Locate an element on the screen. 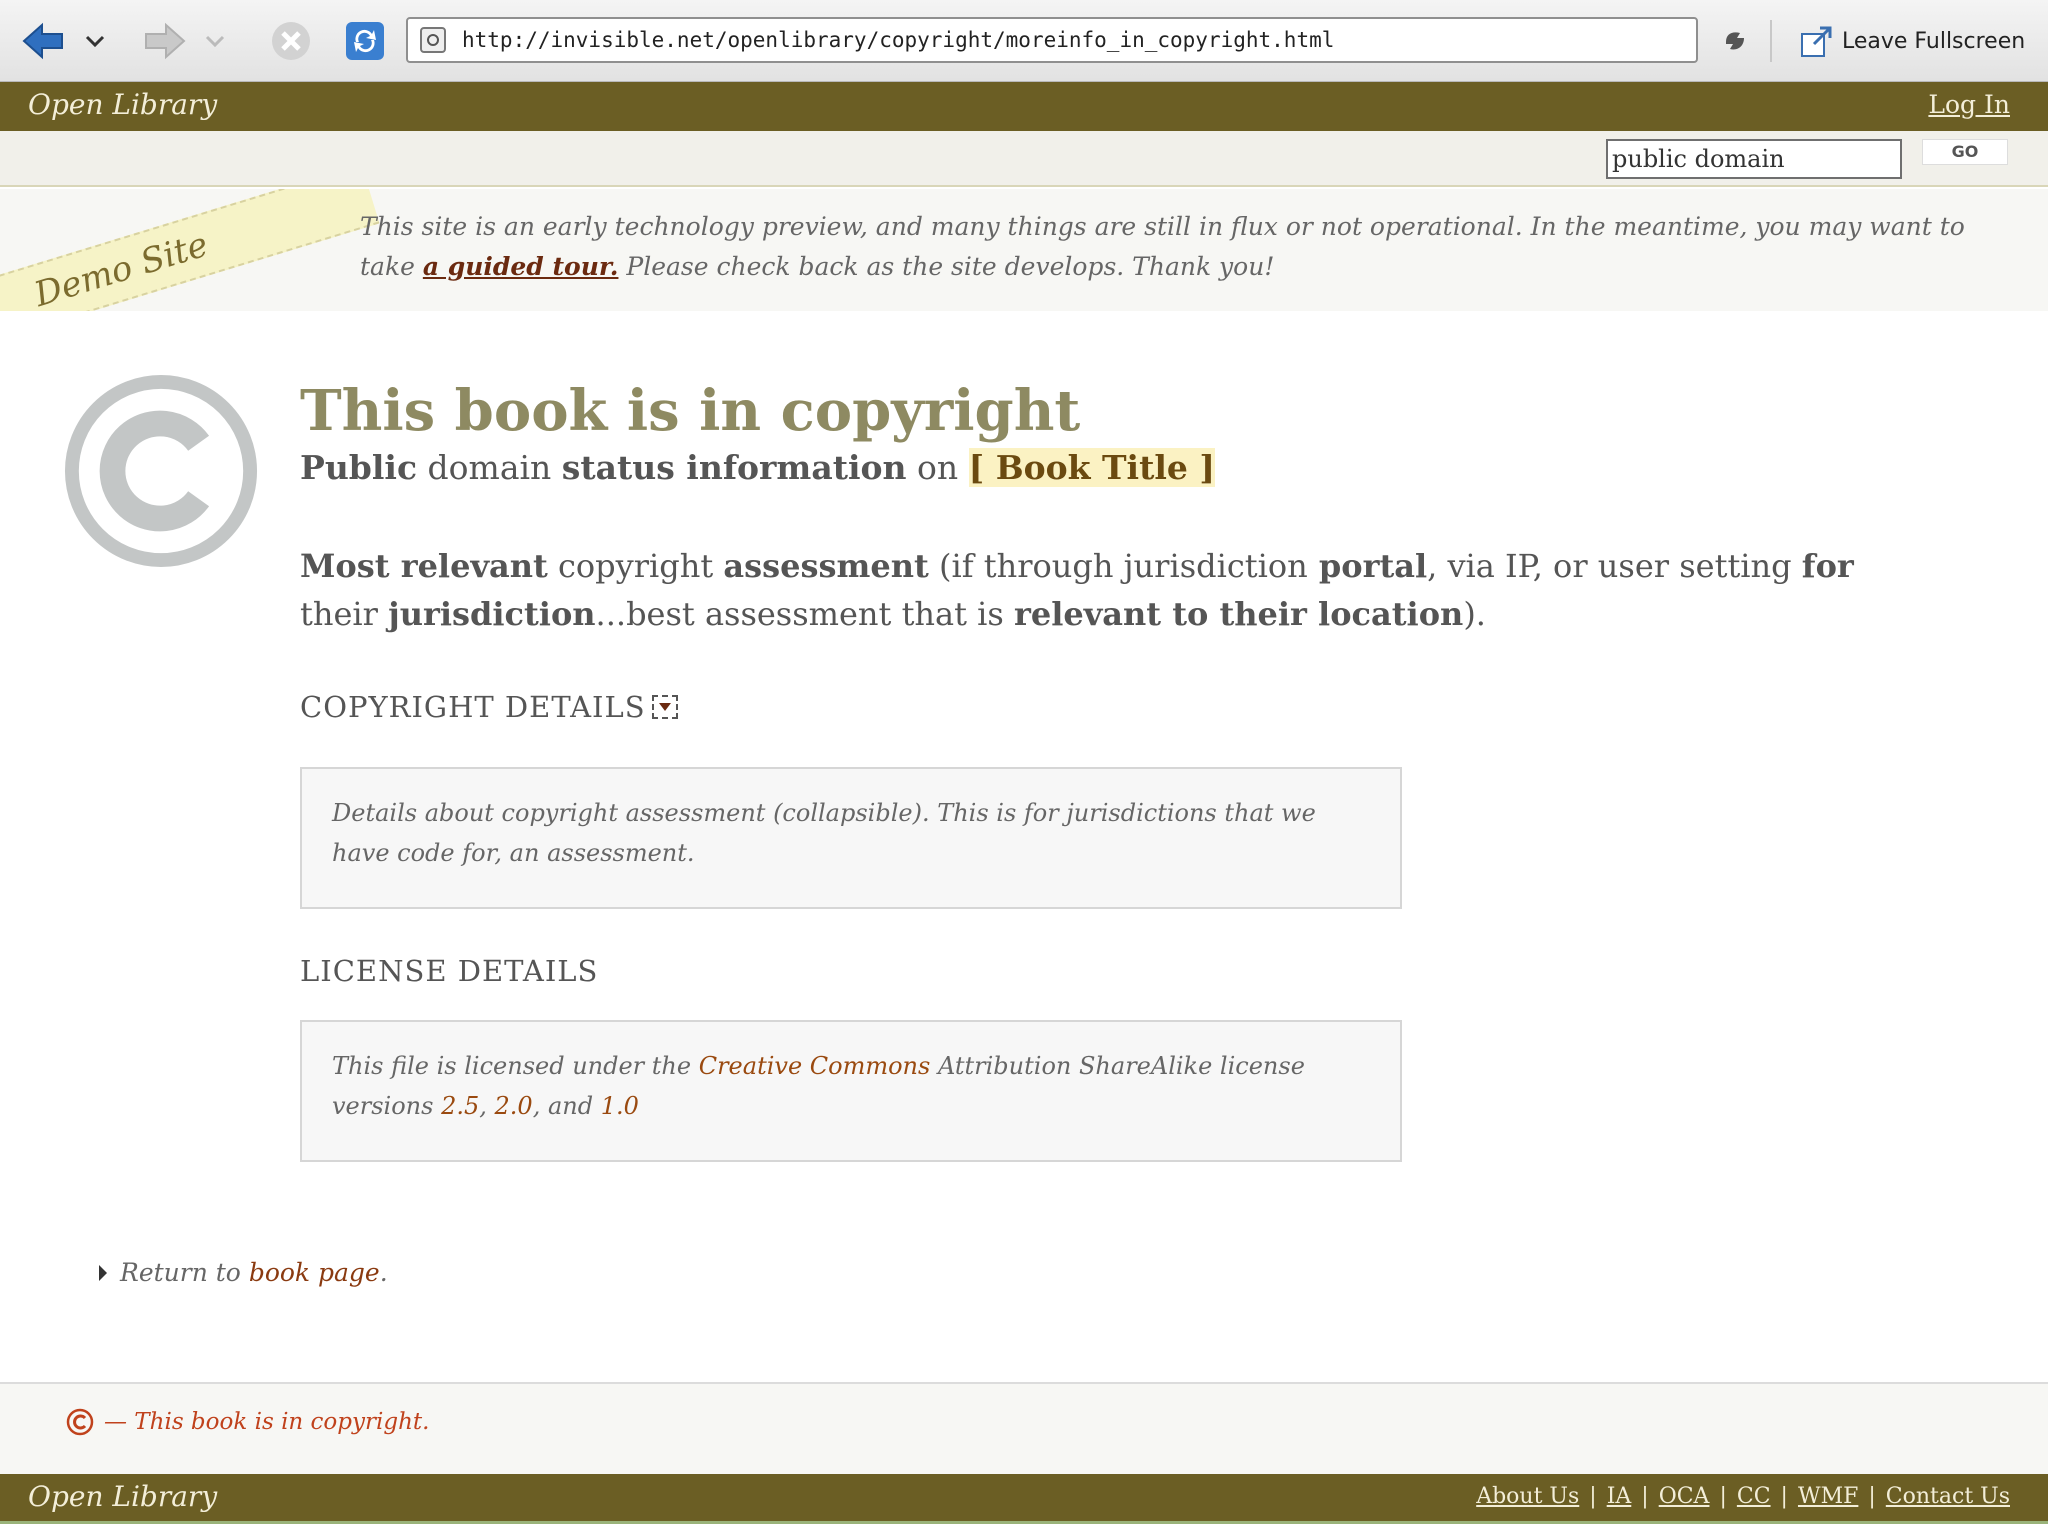 The width and height of the screenshot is (2048, 1539). forward-history-dropdown is located at coordinates (215, 41).